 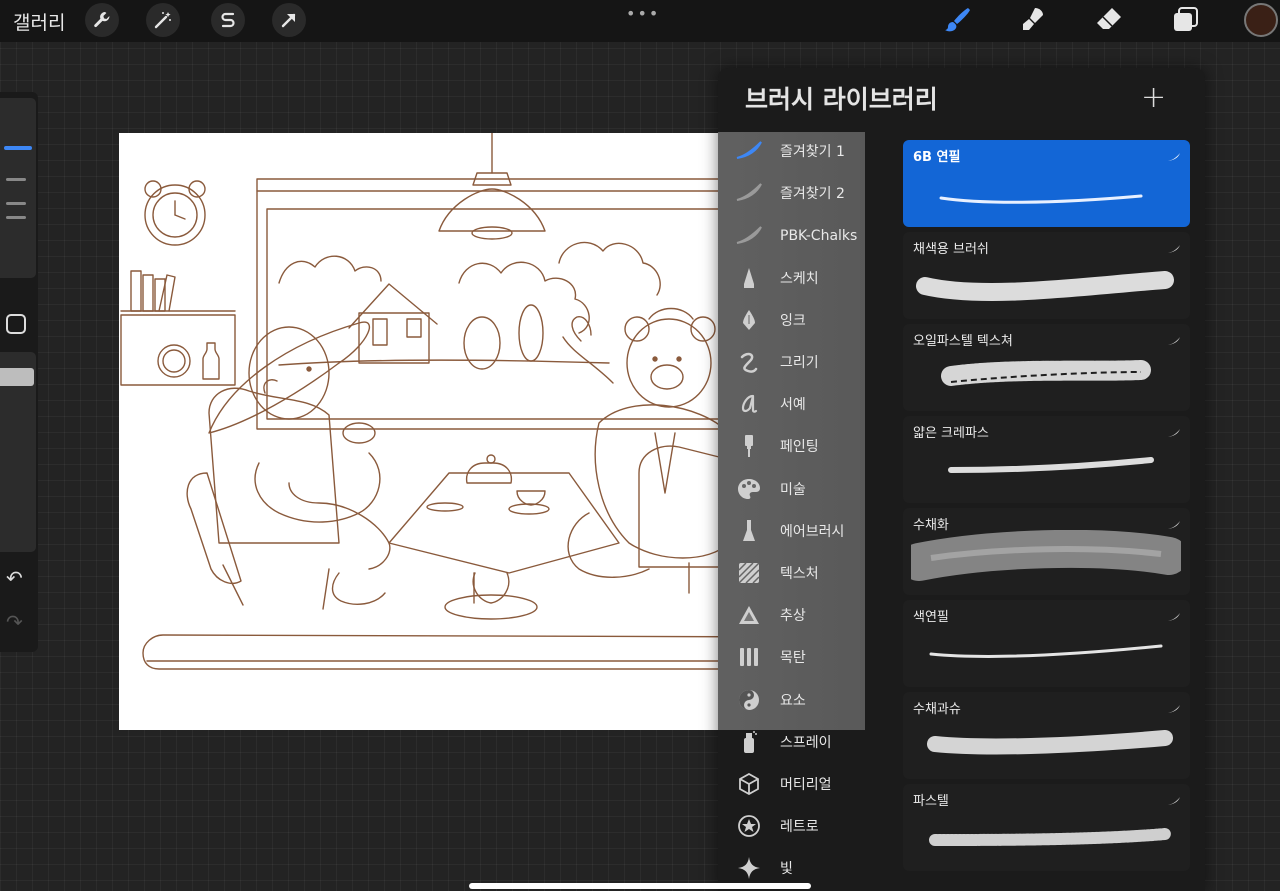 I want to click on more-options-icon: •••, so click(x=643, y=13).